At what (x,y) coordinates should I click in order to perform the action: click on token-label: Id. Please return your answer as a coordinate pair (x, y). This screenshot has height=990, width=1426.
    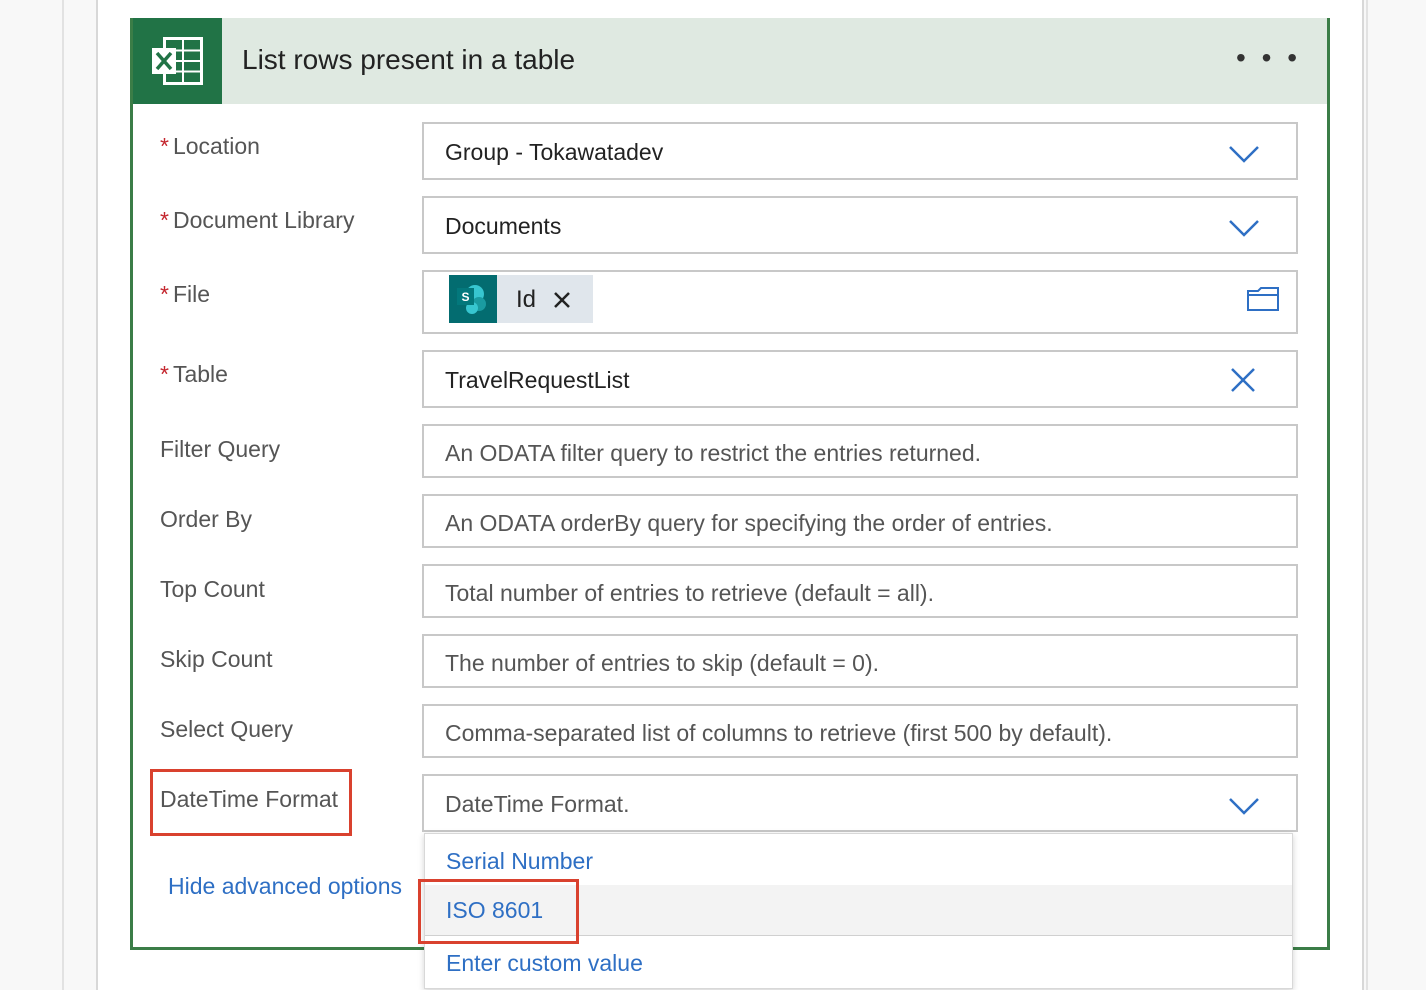
    Looking at the image, I should click on (526, 299).